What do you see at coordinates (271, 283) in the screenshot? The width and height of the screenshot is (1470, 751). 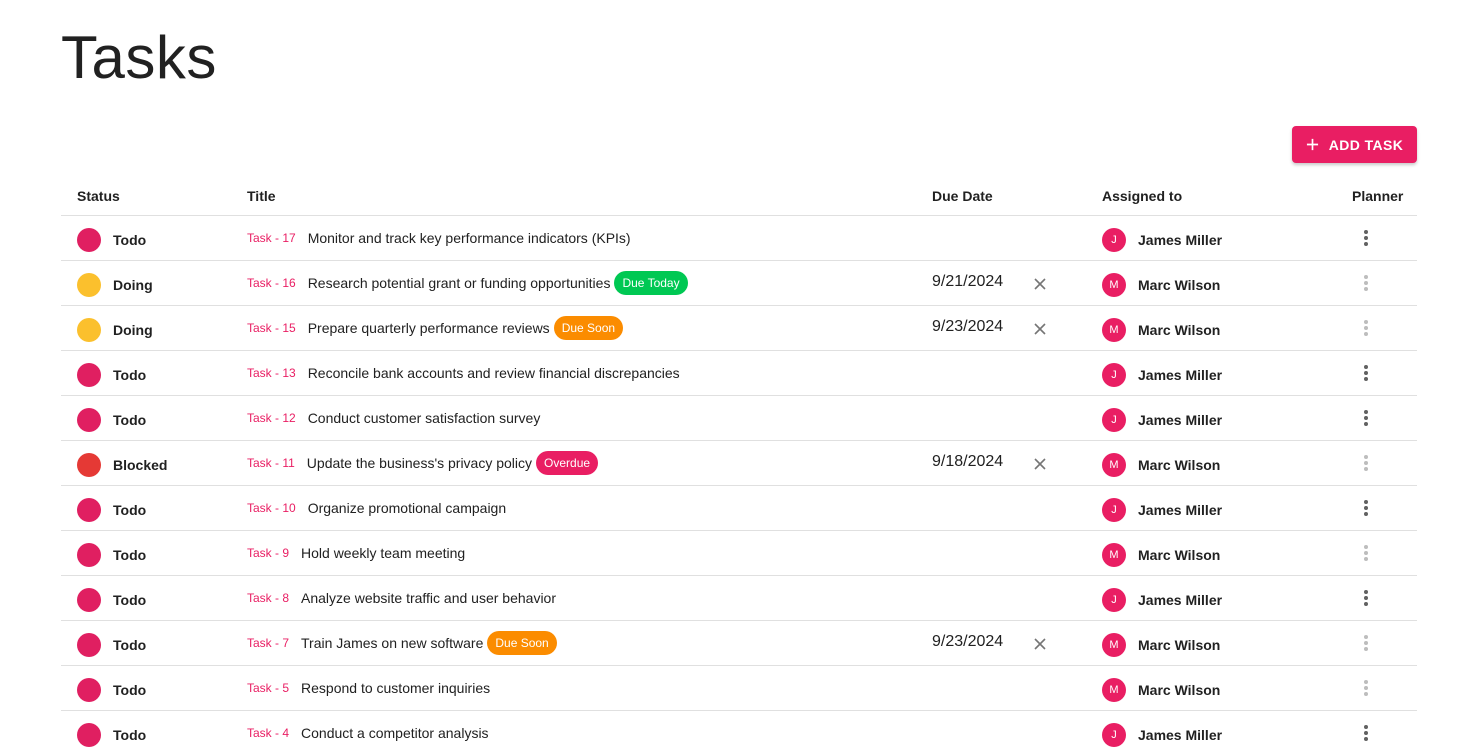 I see `task-id: Task - 16` at bounding box center [271, 283].